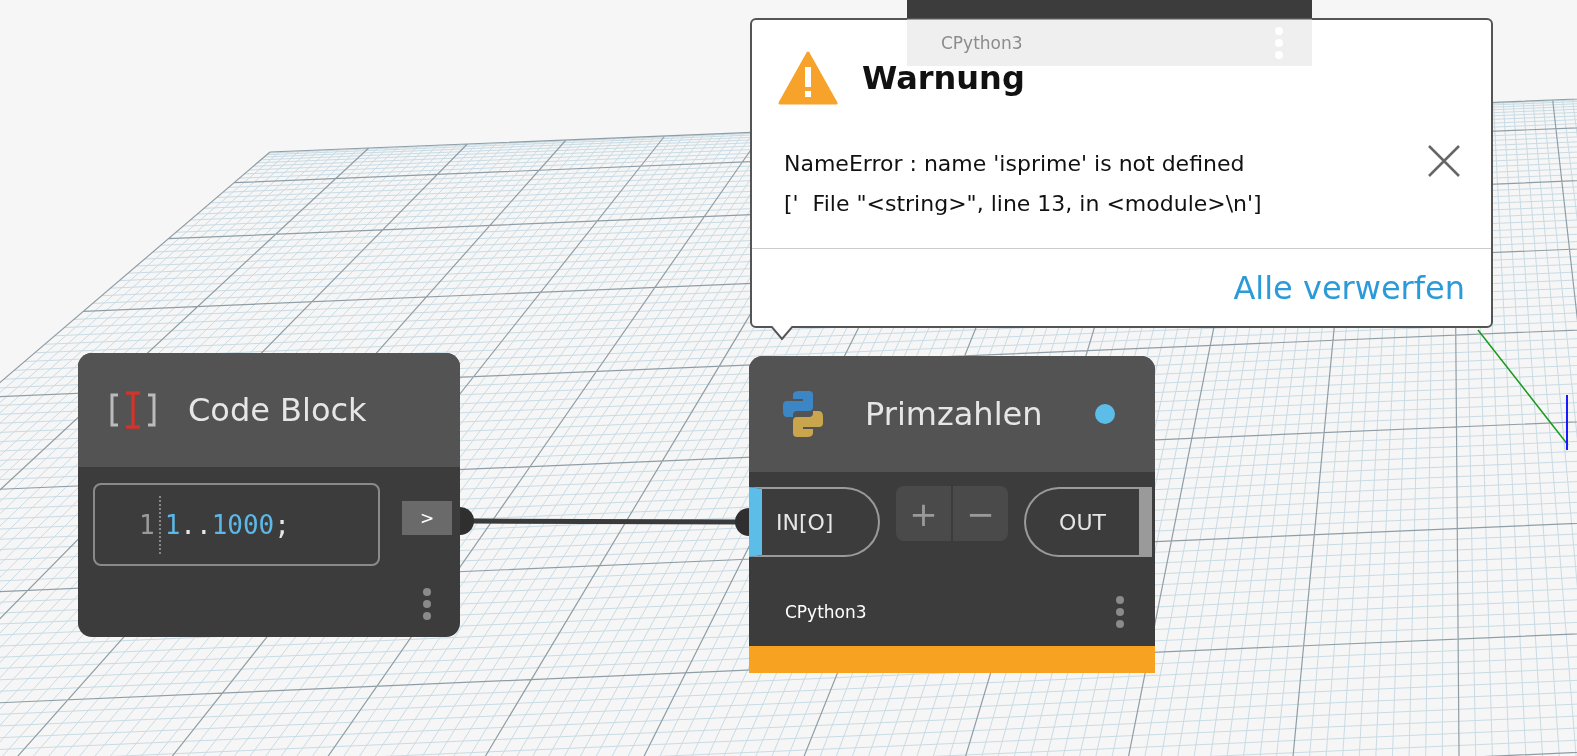 The image size is (1577, 756). Describe the element at coordinates (427, 518) in the screenshot. I see `output-button: >` at that location.